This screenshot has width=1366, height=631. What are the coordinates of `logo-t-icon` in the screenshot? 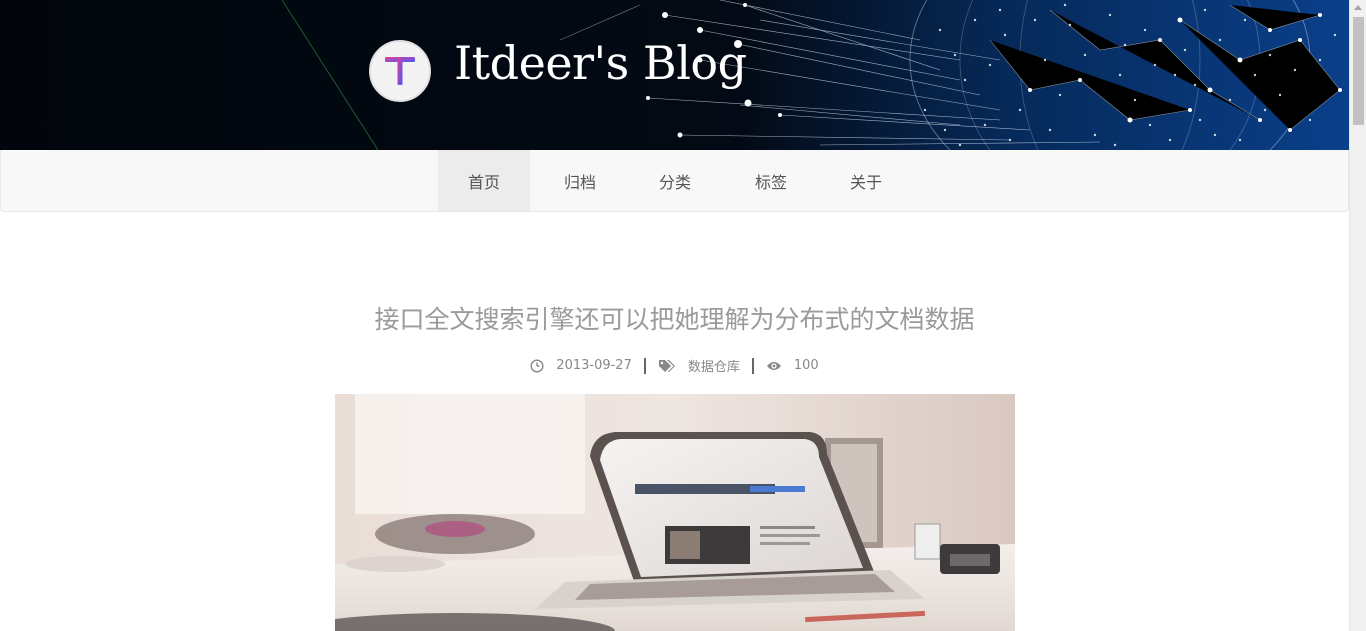 It's located at (400, 71).